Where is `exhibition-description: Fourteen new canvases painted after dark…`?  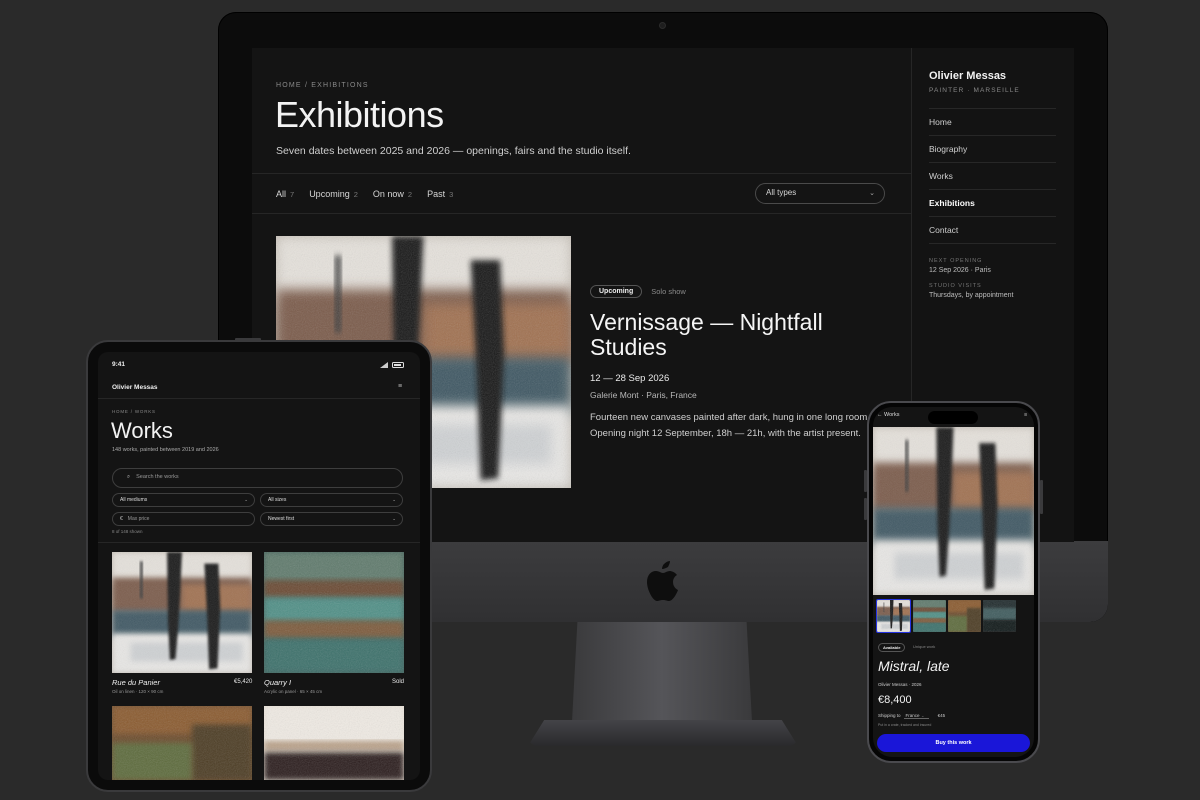
exhibition-description: Fourteen new canvases painted after dark… is located at coordinates (730, 425).